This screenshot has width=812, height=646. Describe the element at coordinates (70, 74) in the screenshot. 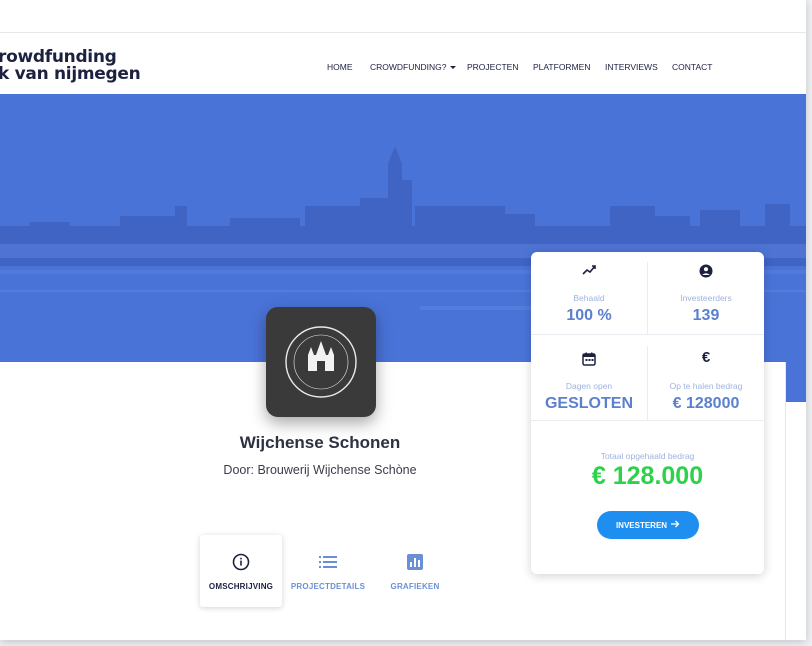

I see `logo-line-2: k van nijmegen` at that location.